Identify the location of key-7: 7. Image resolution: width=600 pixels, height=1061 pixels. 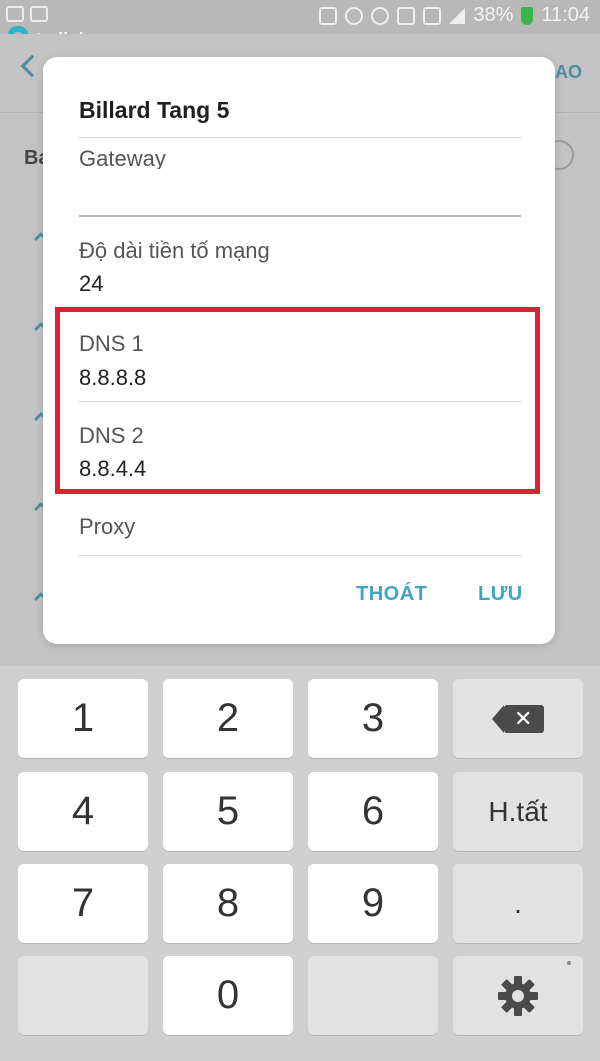
(83, 903).